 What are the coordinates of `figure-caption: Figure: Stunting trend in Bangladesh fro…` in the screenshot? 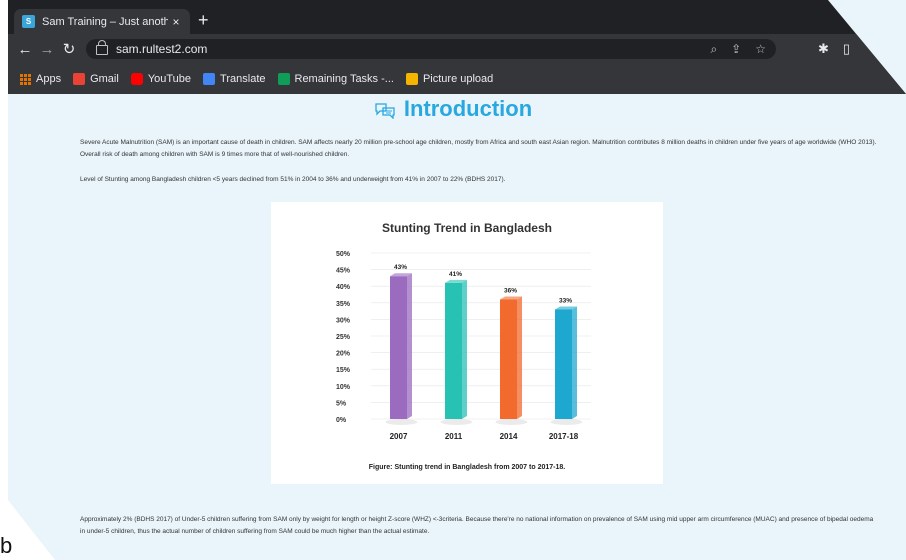 It's located at (467, 467).